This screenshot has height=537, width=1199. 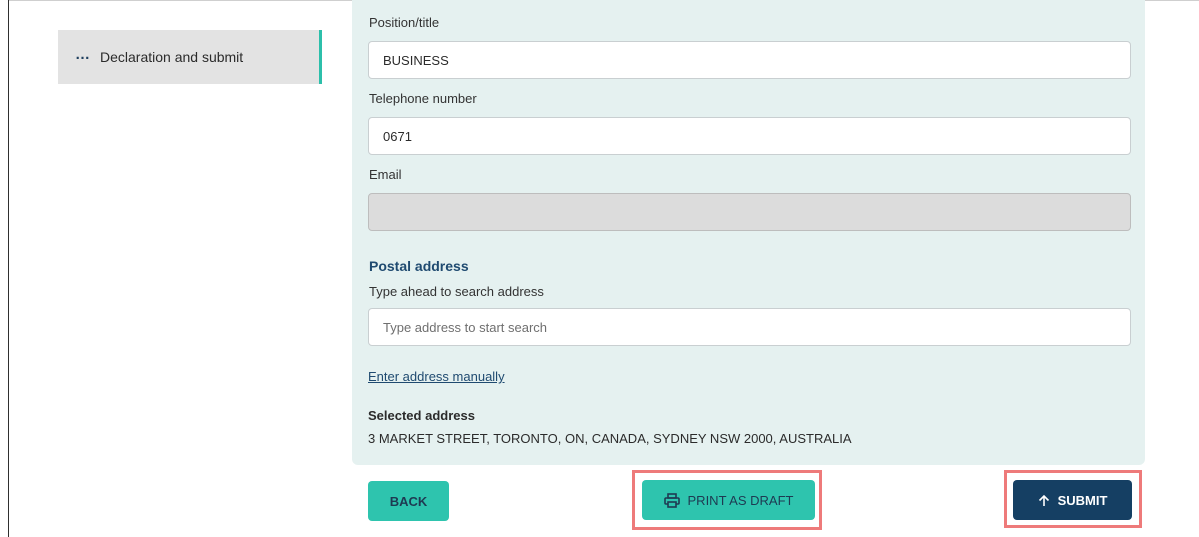 I want to click on submit-button: SUBMIT, so click(x=1072, y=500).